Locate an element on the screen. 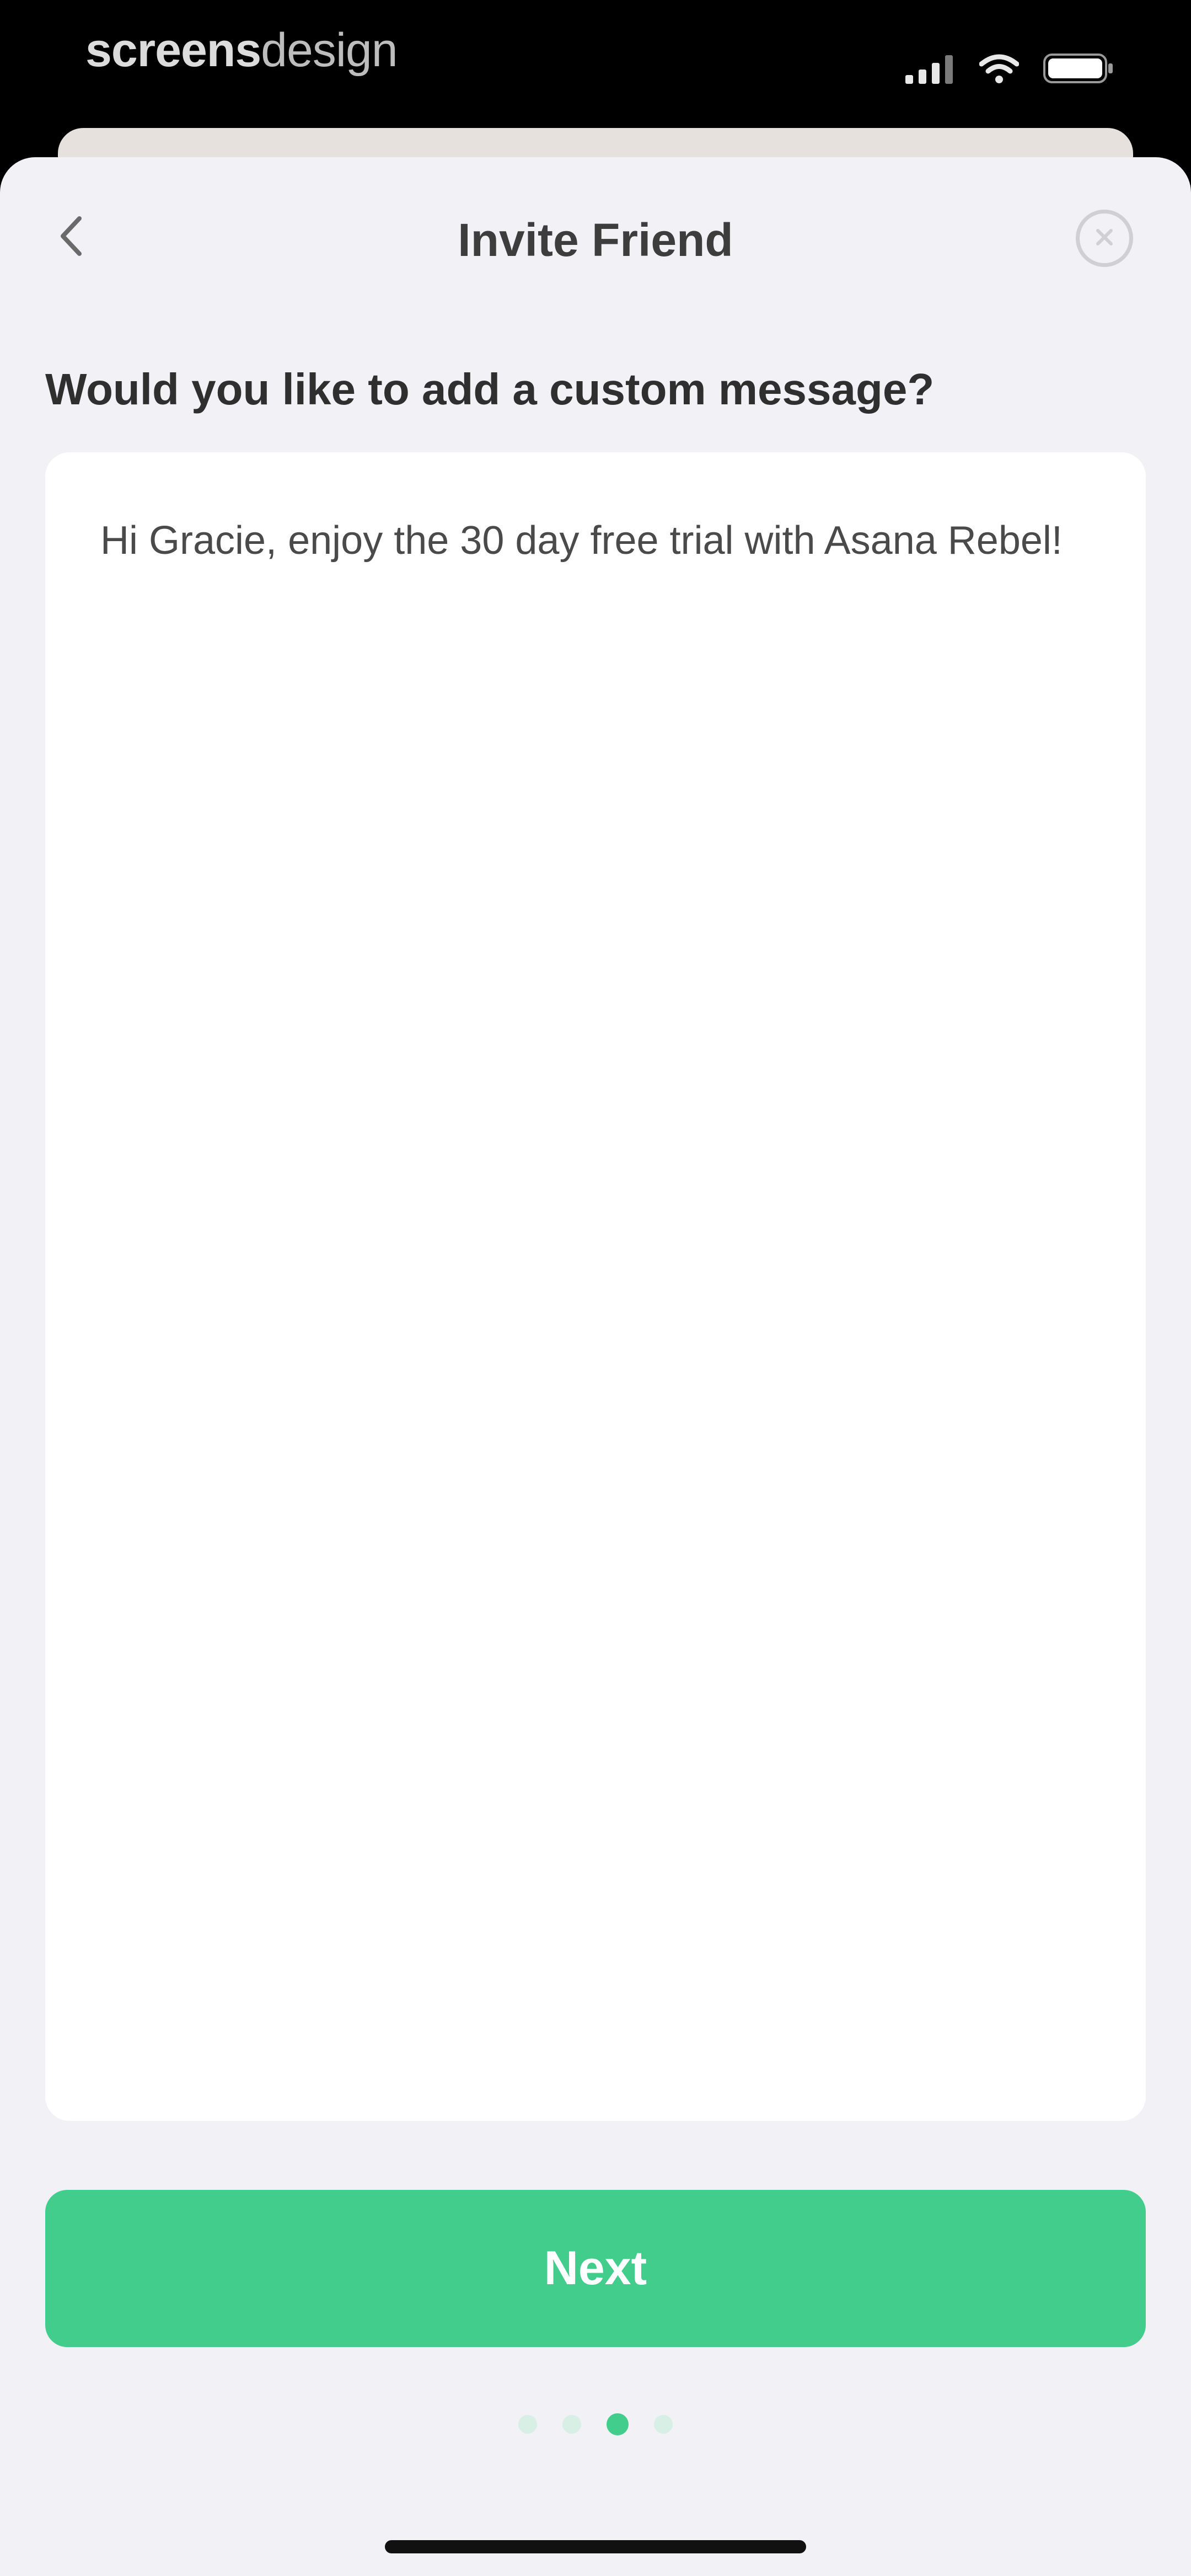 This screenshot has width=1191, height=2576. home-indicator is located at coordinates (595, 2546).